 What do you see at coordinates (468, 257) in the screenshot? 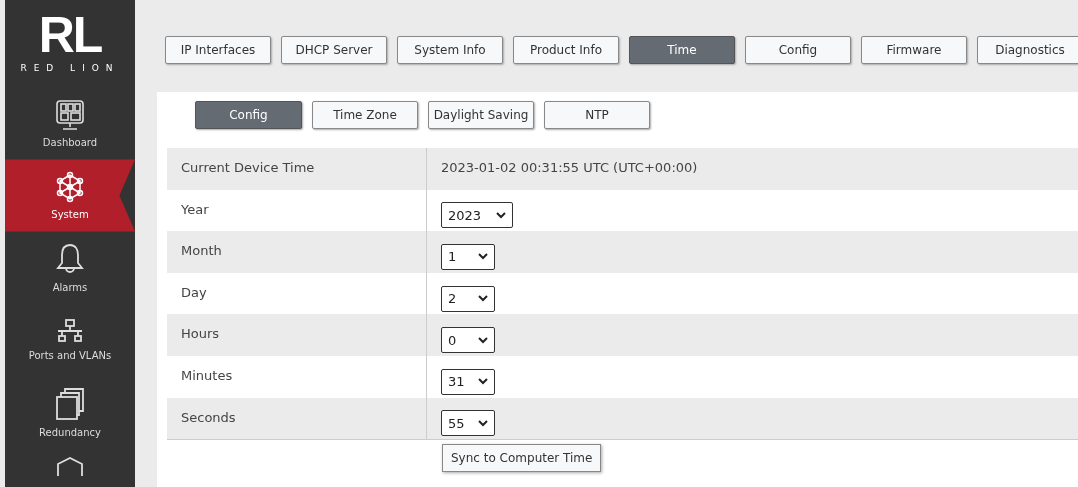
I see `dropdown: 1` at bounding box center [468, 257].